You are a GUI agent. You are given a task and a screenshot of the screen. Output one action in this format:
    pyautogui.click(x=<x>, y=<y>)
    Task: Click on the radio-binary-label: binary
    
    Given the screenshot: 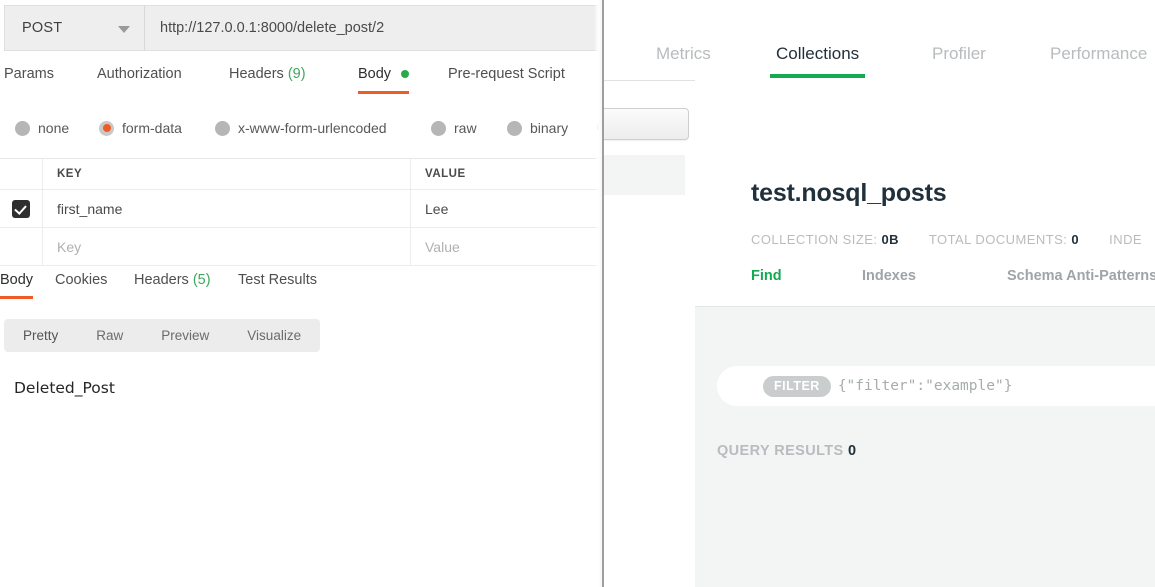 What is the action you would take?
    pyautogui.click(x=549, y=128)
    